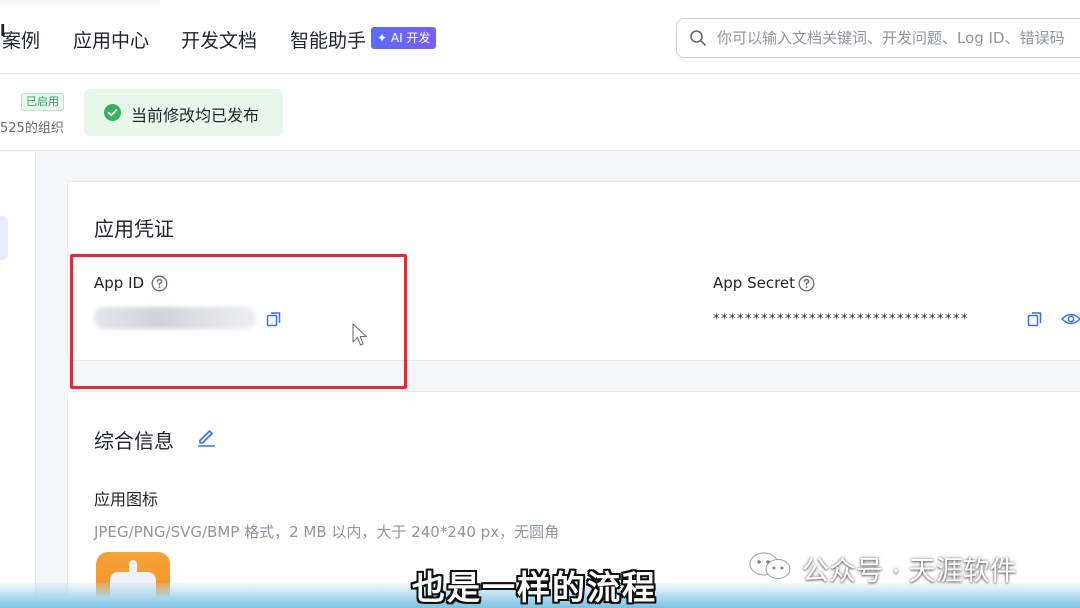 The width and height of the screenshot is (1080, 608). I want to click on app-icon-label: 应用图标, so click(126, 499).